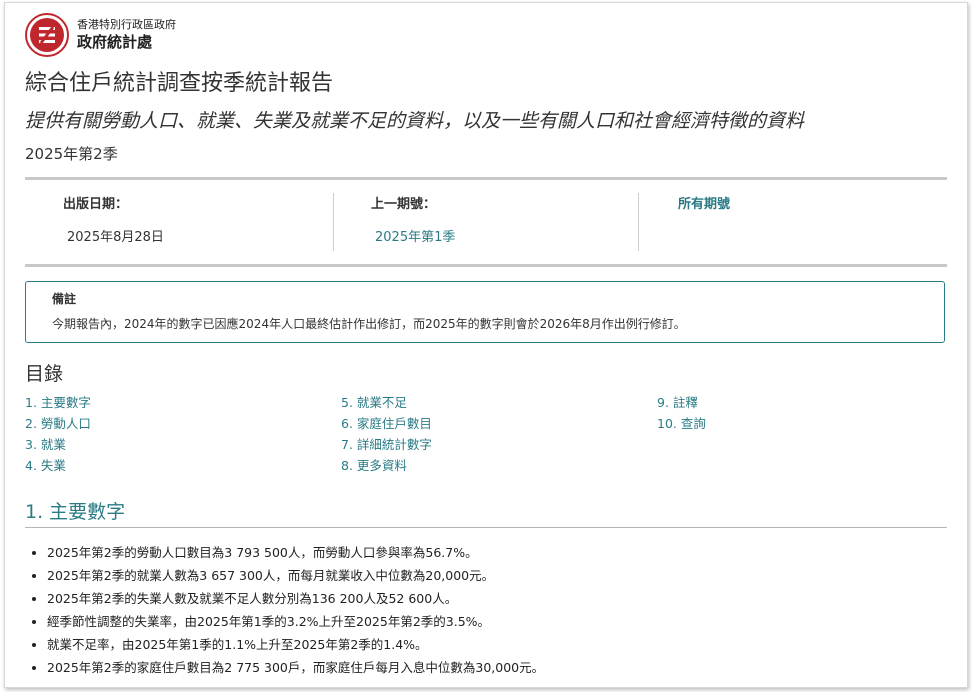  I want to click on all-issues-link: 所有期號, so click(704, 204).